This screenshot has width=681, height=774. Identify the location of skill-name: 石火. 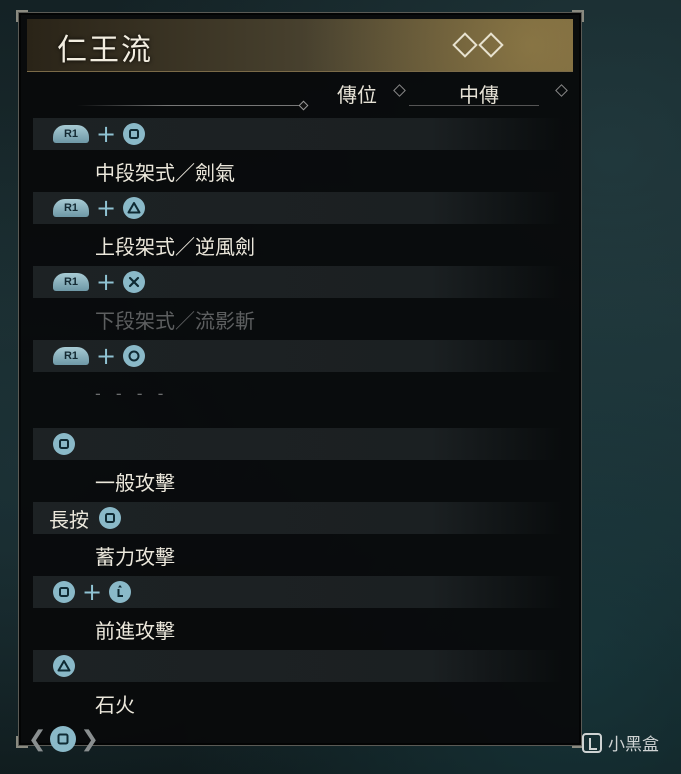
(115, 704).